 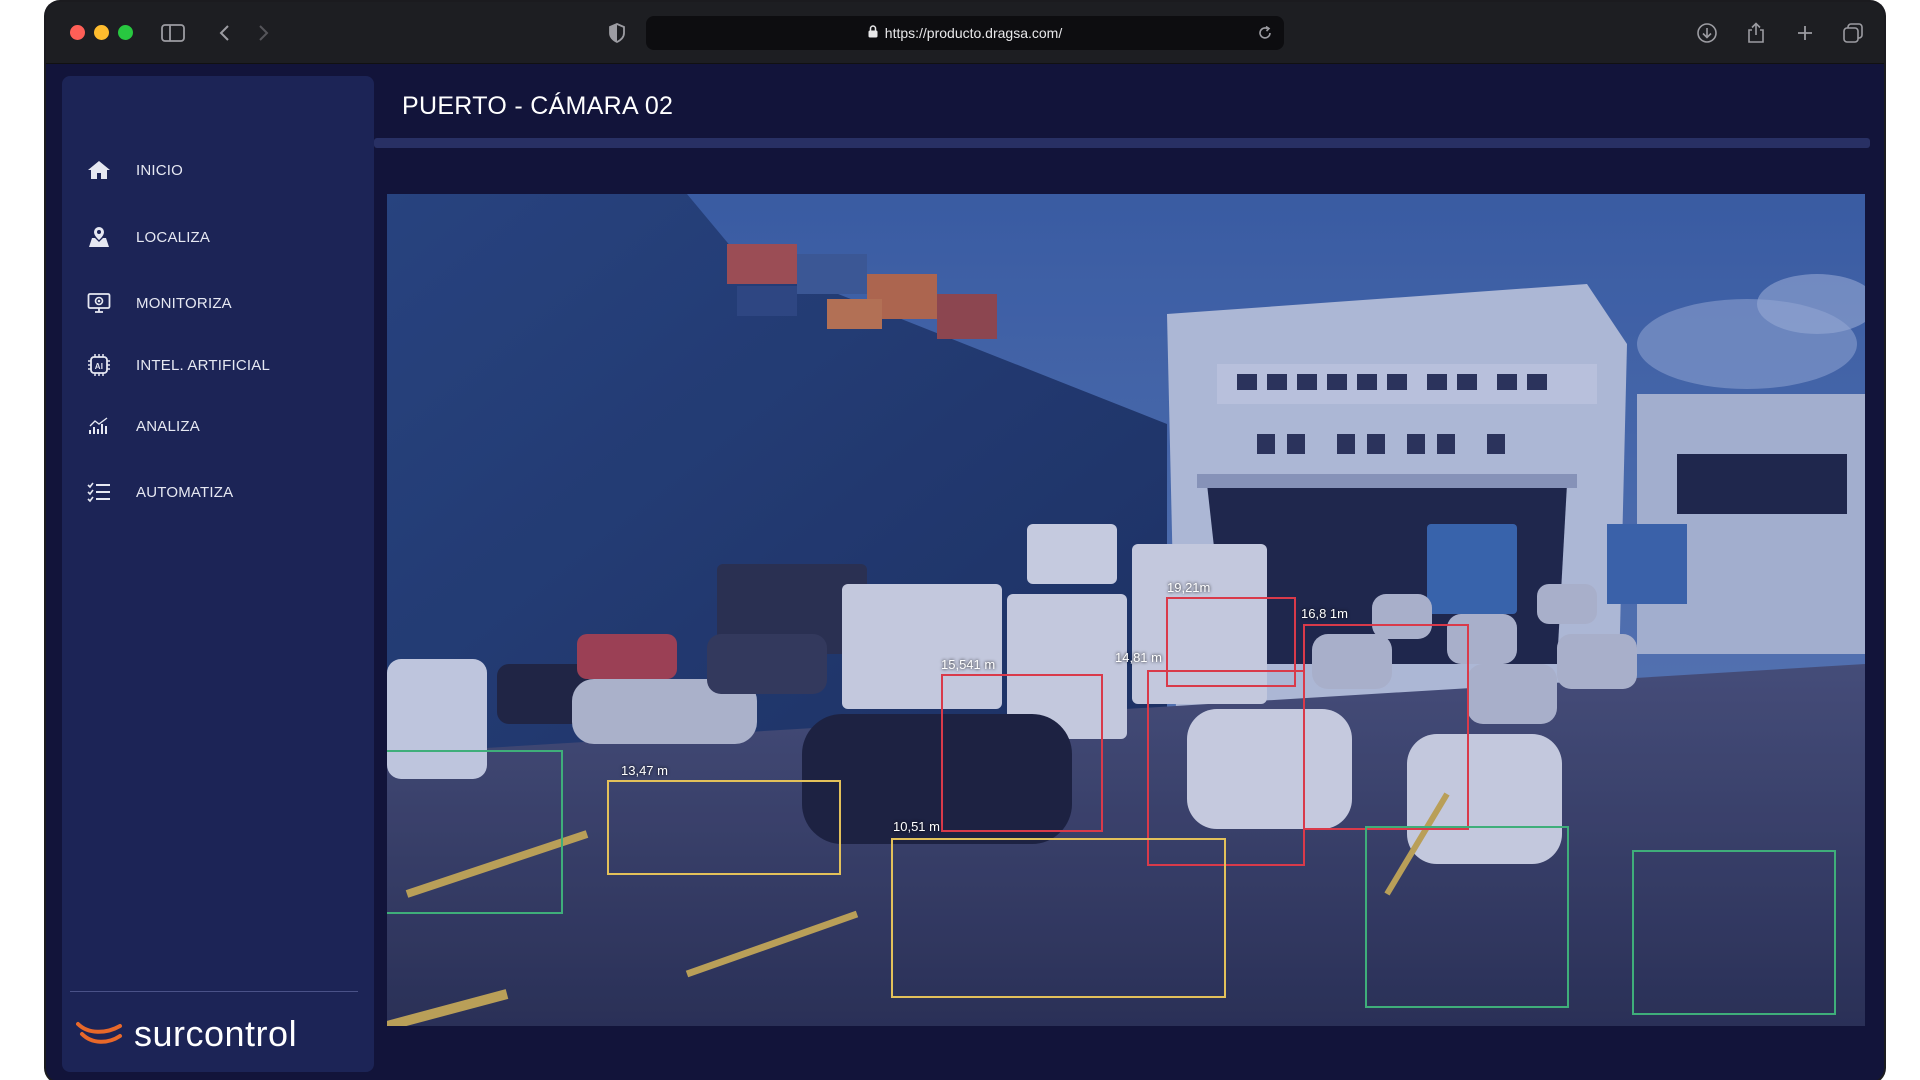 I want to click on brand-logo: surcontrol, so click(x=186, y=1034).